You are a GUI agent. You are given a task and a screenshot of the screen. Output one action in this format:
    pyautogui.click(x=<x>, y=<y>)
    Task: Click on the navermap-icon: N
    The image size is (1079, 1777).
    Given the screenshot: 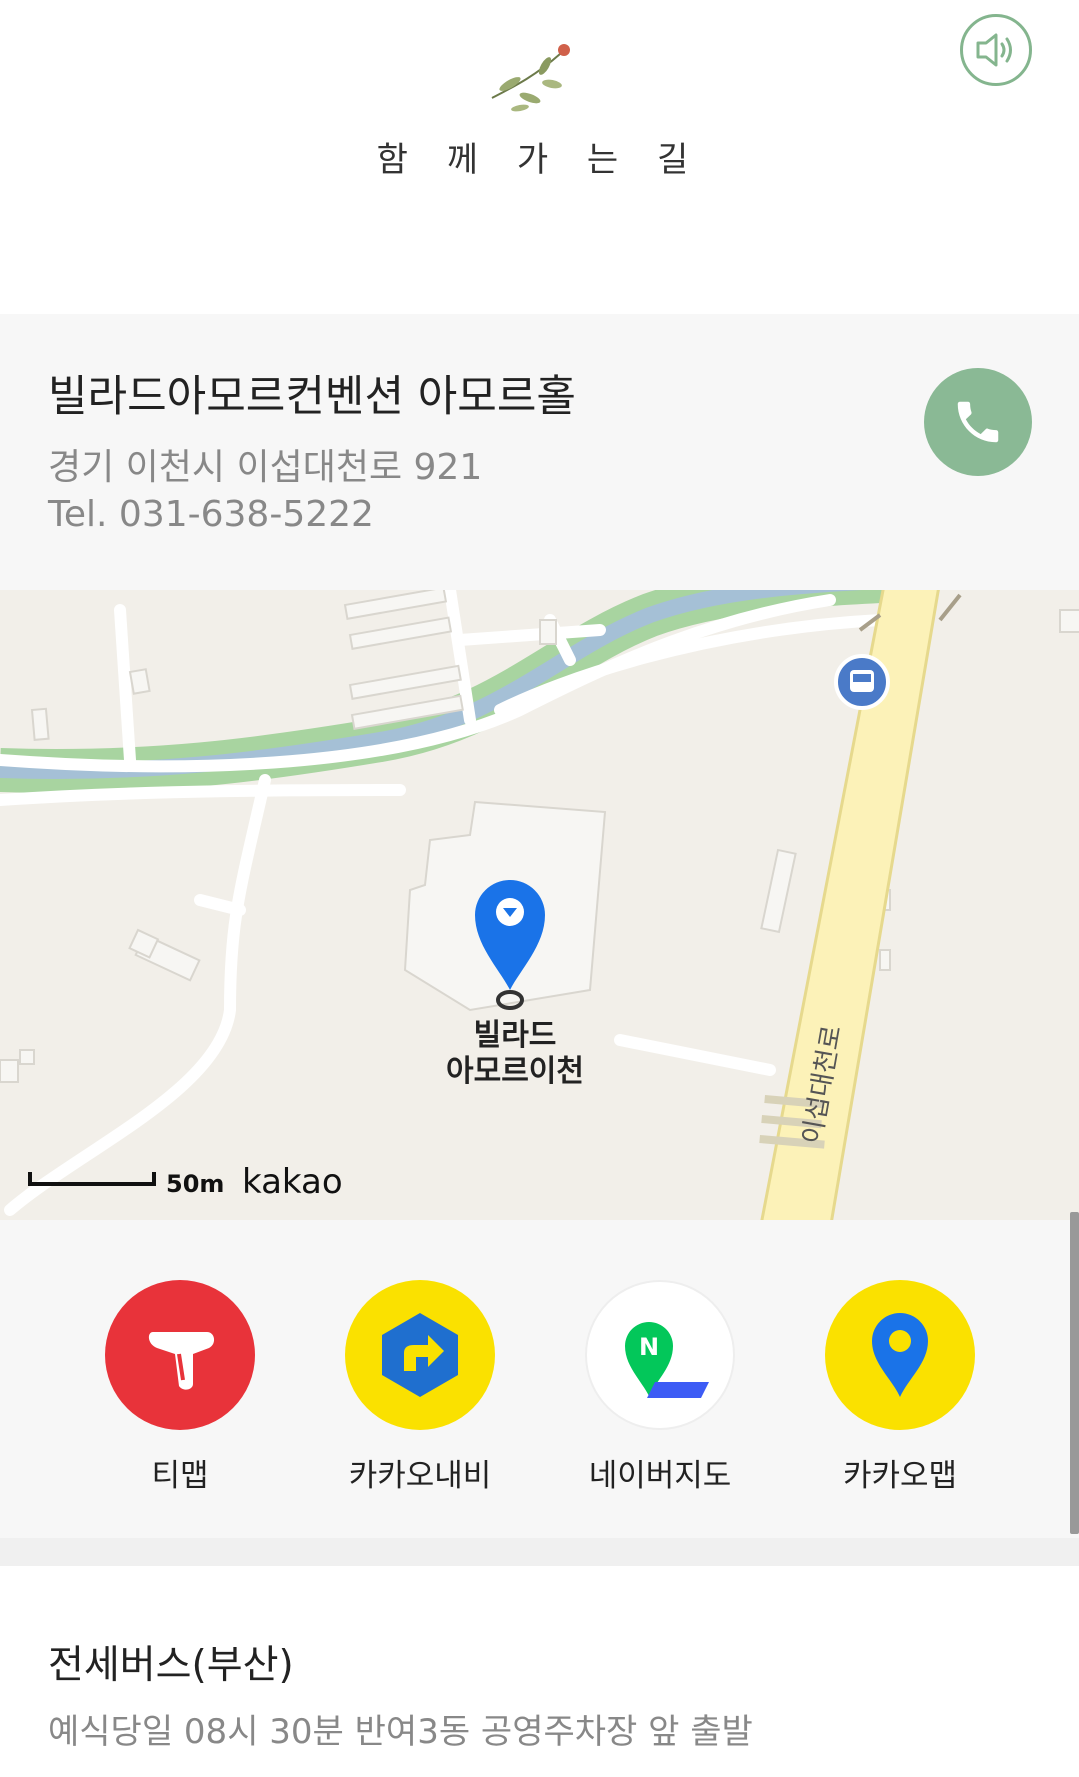 What is the action you would take?
    pyautogui.click(x=660, y=1355)
    